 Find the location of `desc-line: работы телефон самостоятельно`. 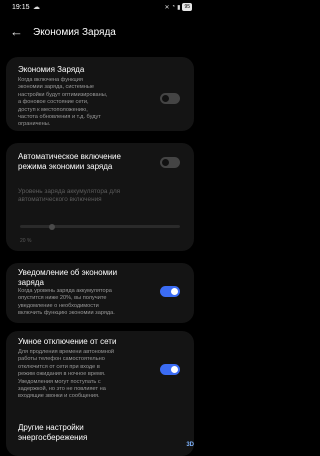

desc-line: работы телефон самостоятельно is located at coordinates (61, 359).